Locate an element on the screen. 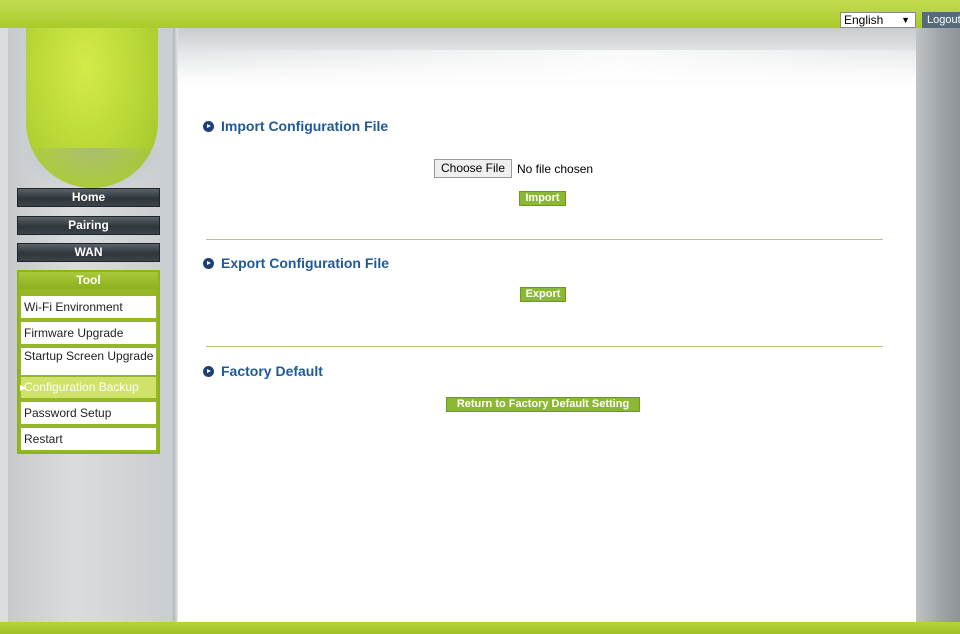 The width and height of the screenshot is (960, 634). language-value: English is located at coordinates (864, 20).